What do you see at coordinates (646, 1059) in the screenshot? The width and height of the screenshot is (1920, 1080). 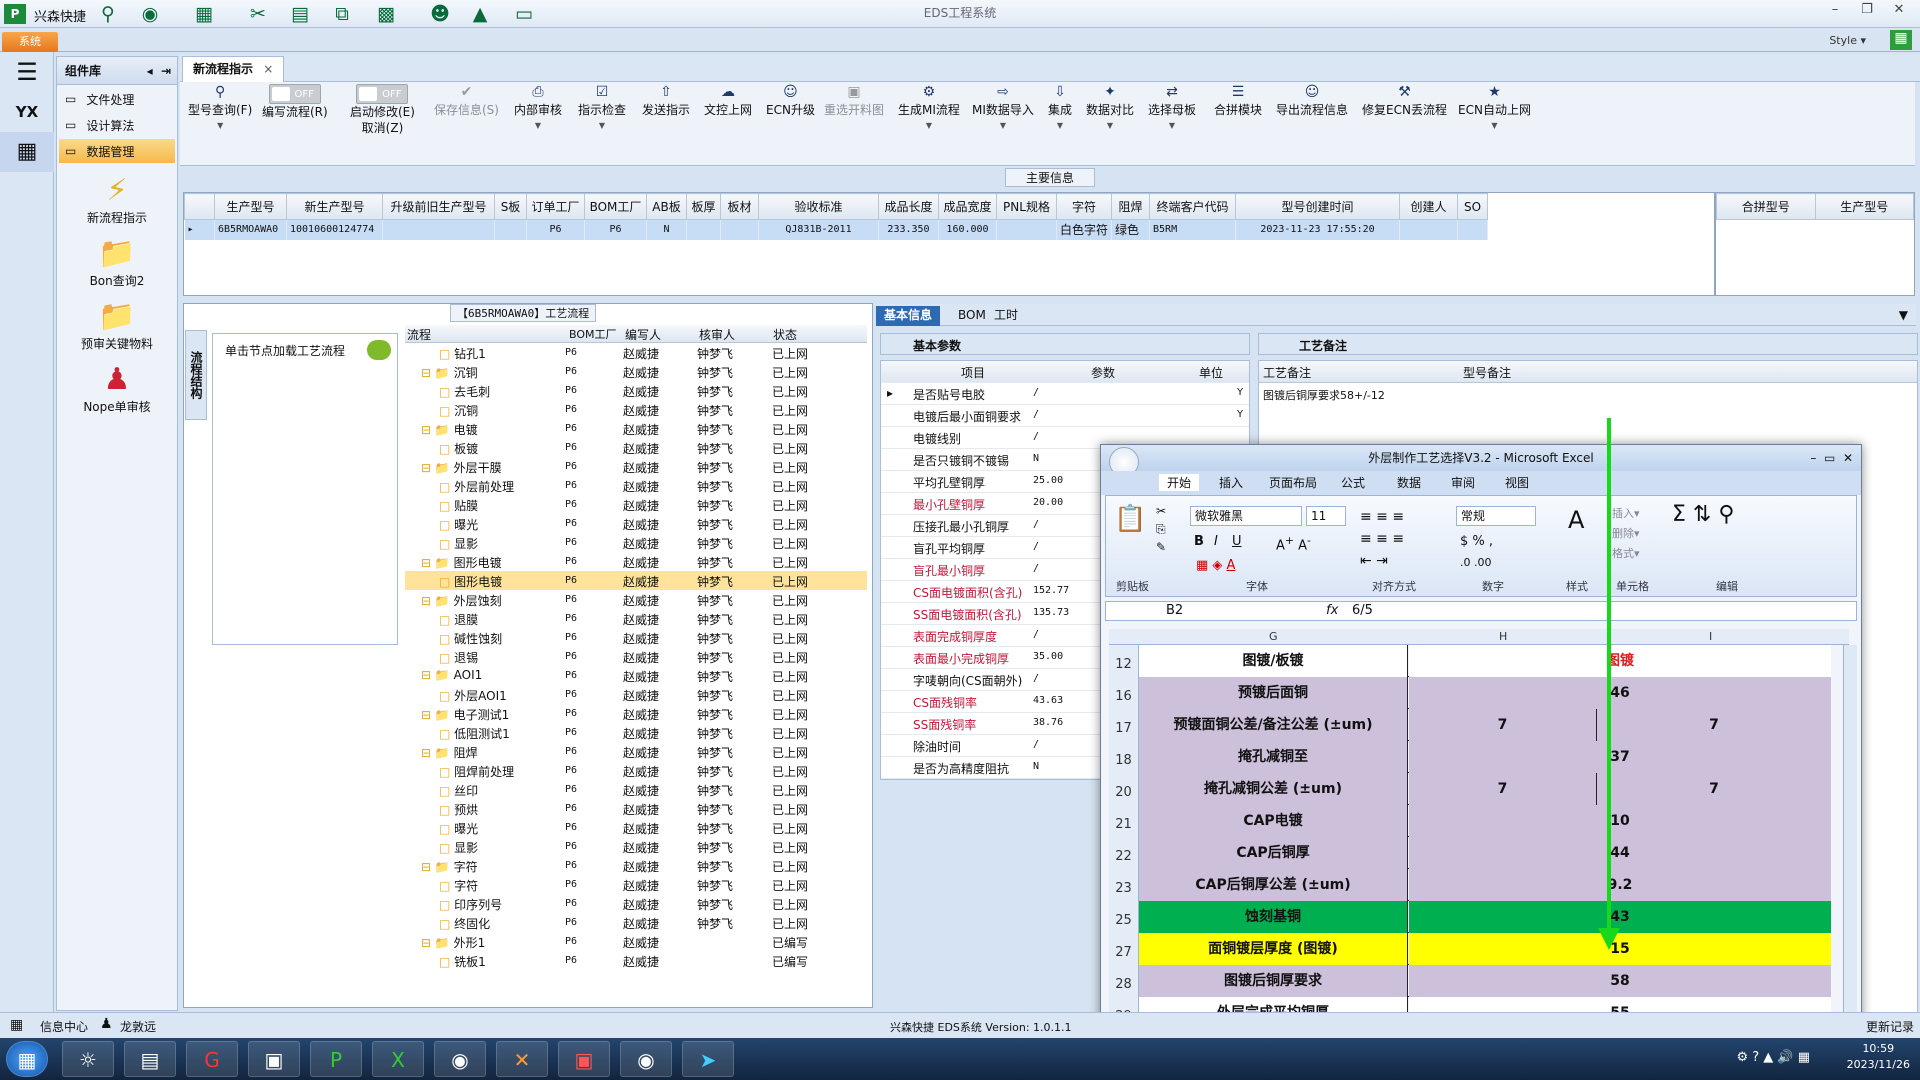 I see `taskbar-eye2-icon: ◉` at bounding box center [646, 1059].